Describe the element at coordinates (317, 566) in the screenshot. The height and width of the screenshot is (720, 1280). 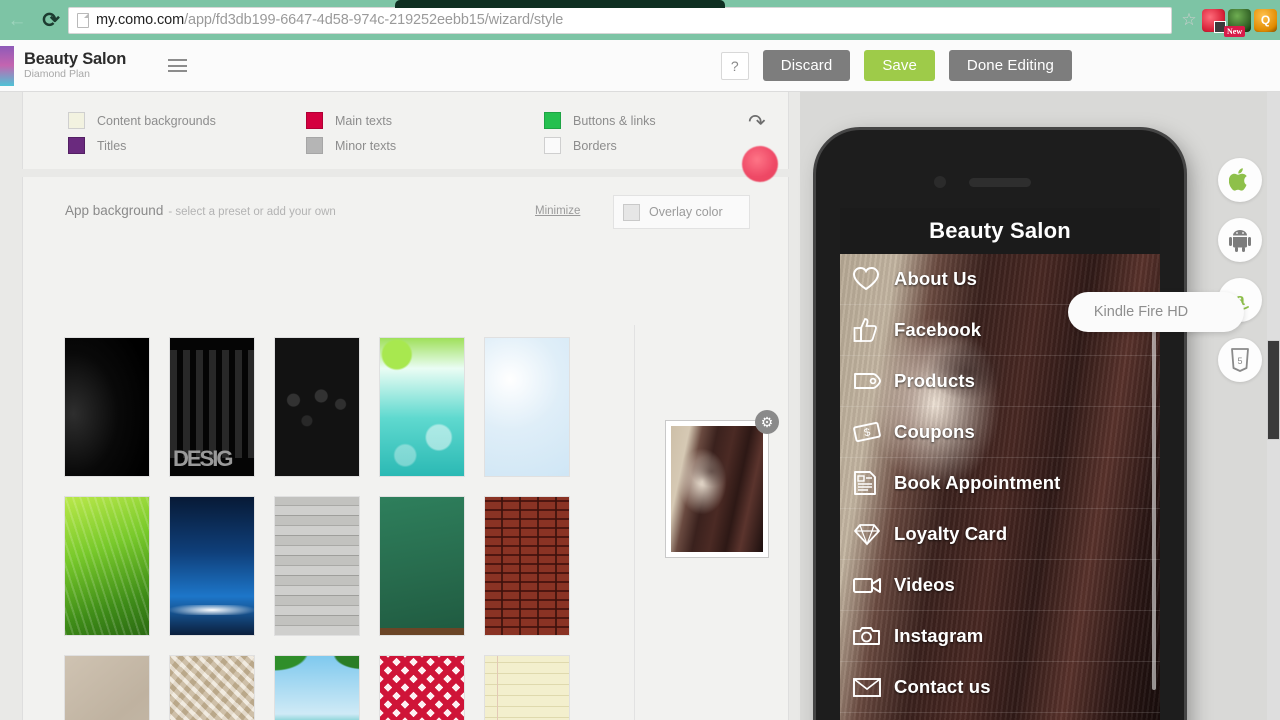
I see `thumb-grey-wood-planks` at that location.